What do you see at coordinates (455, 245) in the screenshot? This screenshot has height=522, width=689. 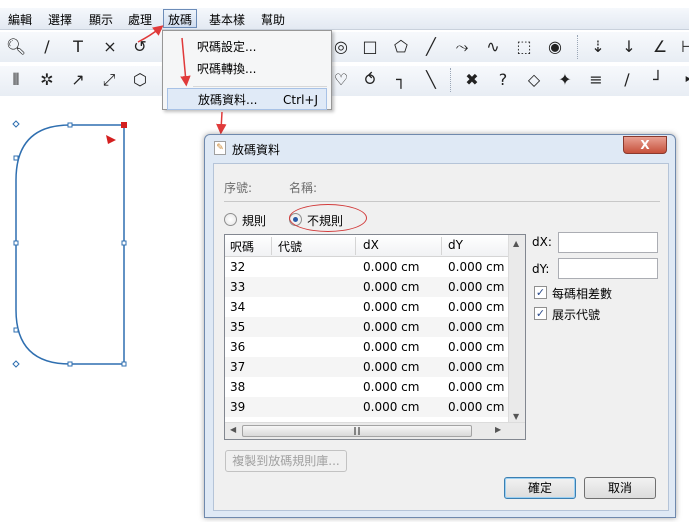 I see `col-dy: dY` at bounding box center [455, 245].